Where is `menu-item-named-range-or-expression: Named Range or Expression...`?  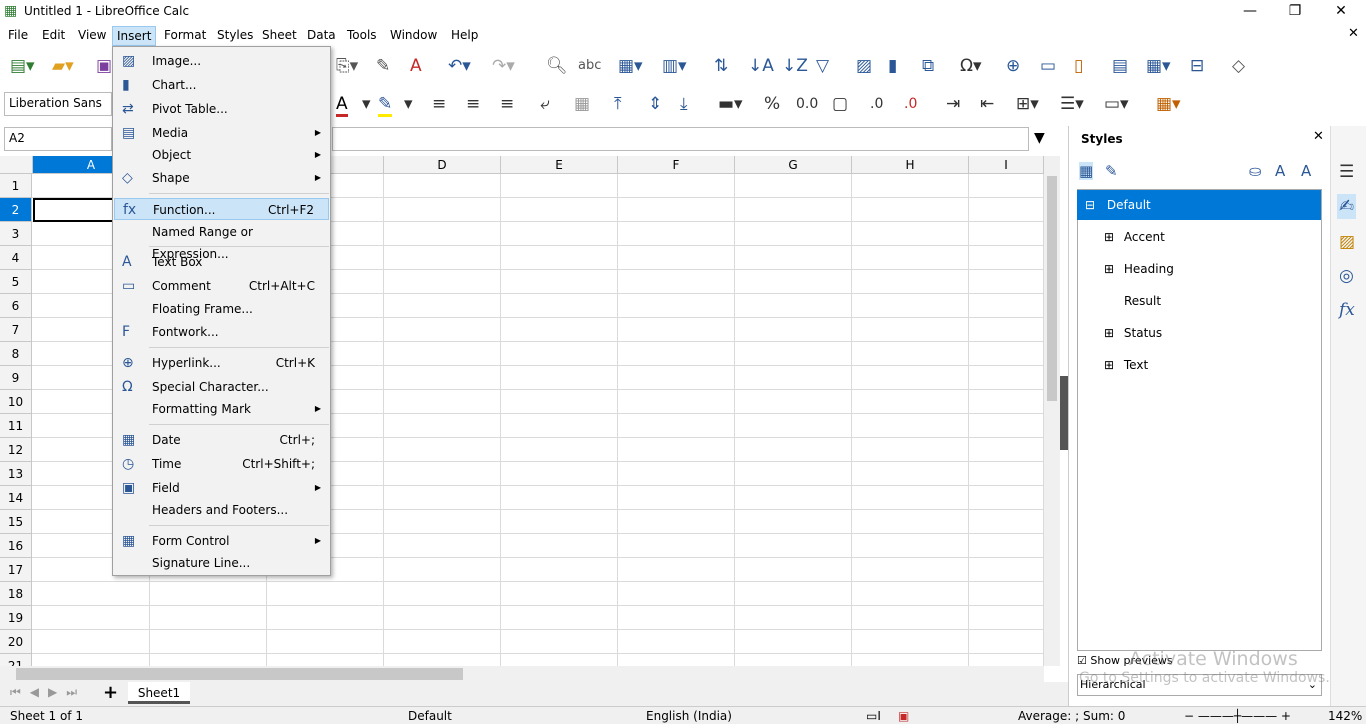 menu-item-named-range-or-expression: Named Range or Expression... is located at coordinates (221, 241).